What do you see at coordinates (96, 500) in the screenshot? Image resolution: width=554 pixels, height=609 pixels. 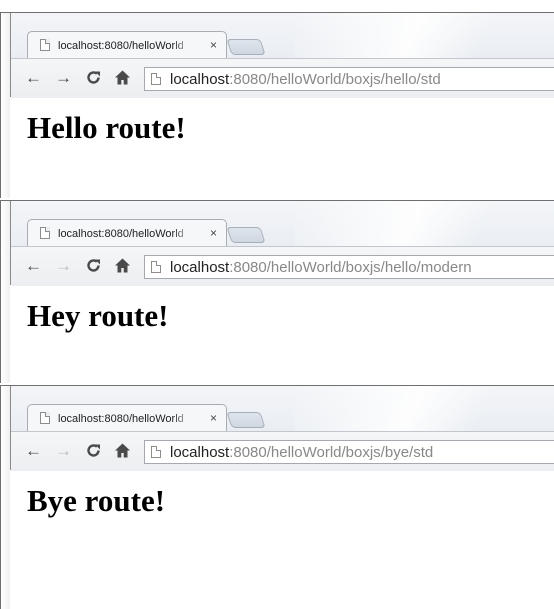 I see `page-heading: Bye route!` at bounding box center [96, 500].